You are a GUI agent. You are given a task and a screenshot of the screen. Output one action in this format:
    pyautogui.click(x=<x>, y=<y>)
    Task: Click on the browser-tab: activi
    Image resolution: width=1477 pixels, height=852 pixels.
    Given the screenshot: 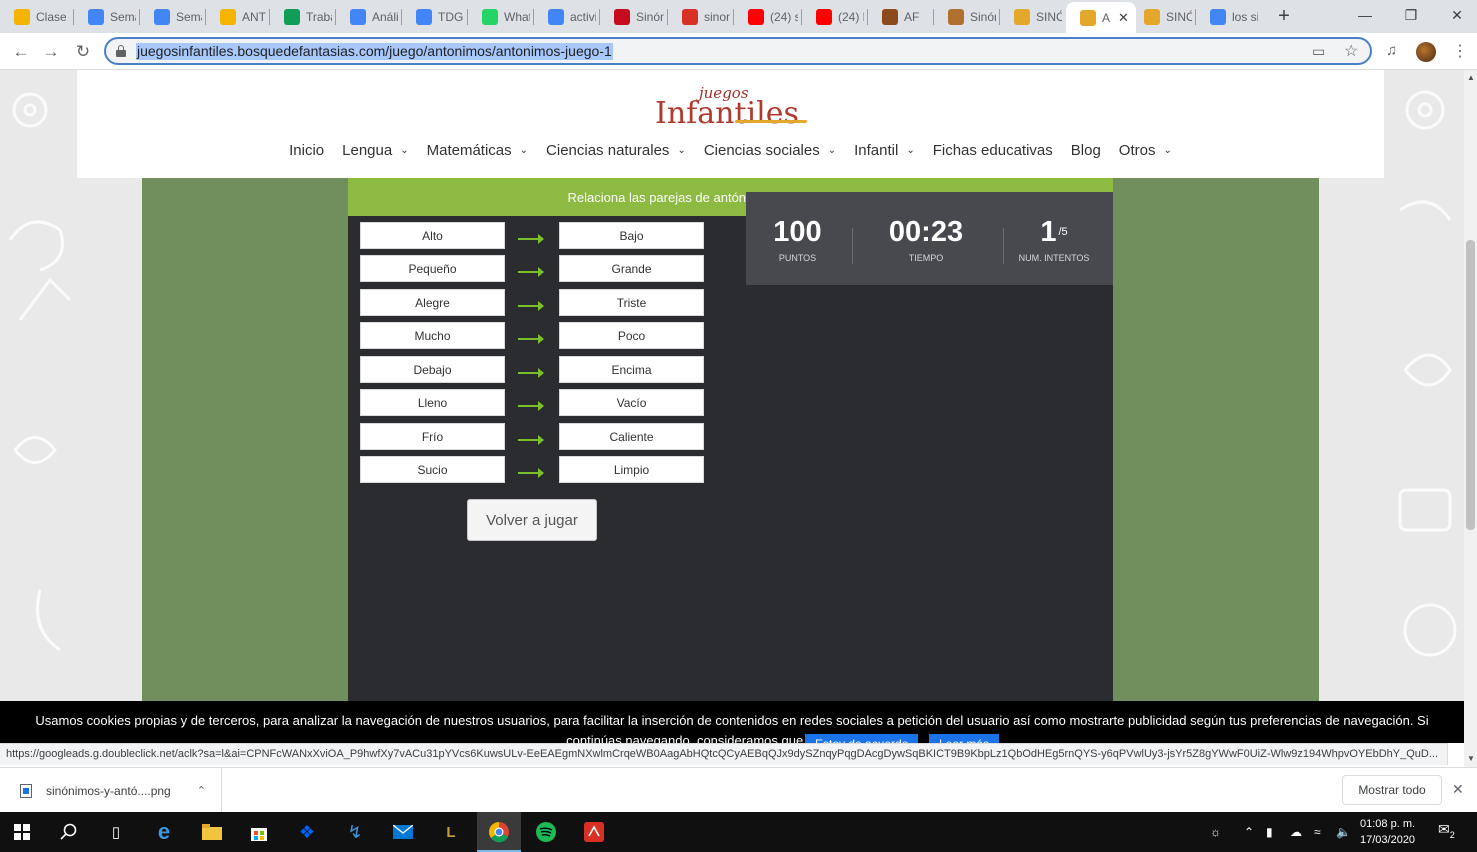 What is the action you would take?
    pyautogui.click(x=565, y=17)
    